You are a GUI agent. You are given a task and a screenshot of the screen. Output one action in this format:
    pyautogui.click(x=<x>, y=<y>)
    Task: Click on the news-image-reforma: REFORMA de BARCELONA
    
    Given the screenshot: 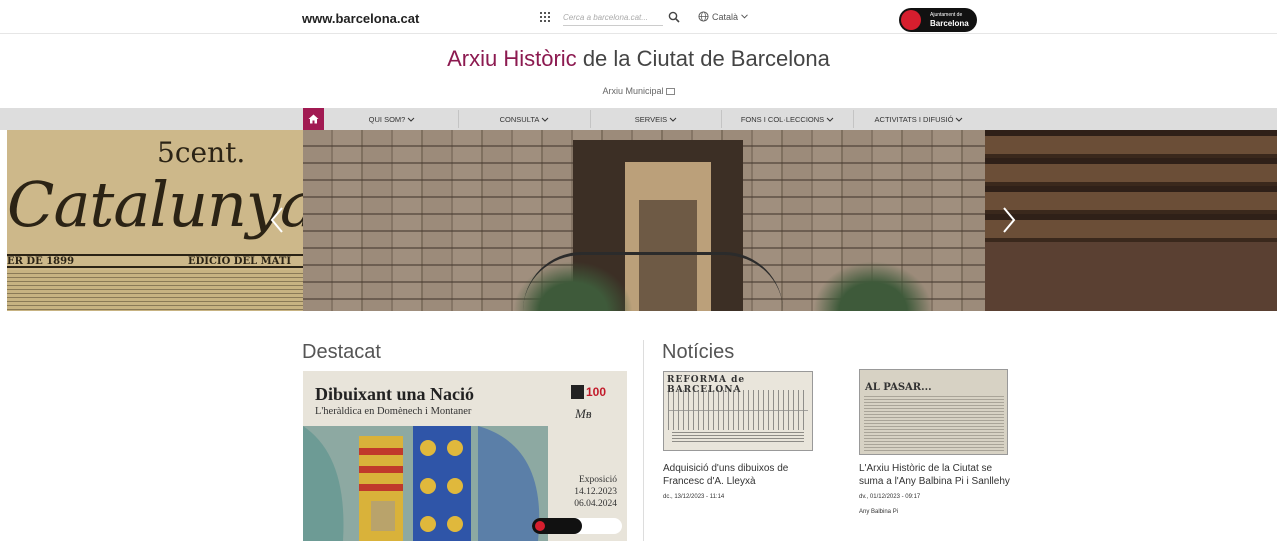 What is the action you would take?
    pyautogui.click(x=738, y=411)
    